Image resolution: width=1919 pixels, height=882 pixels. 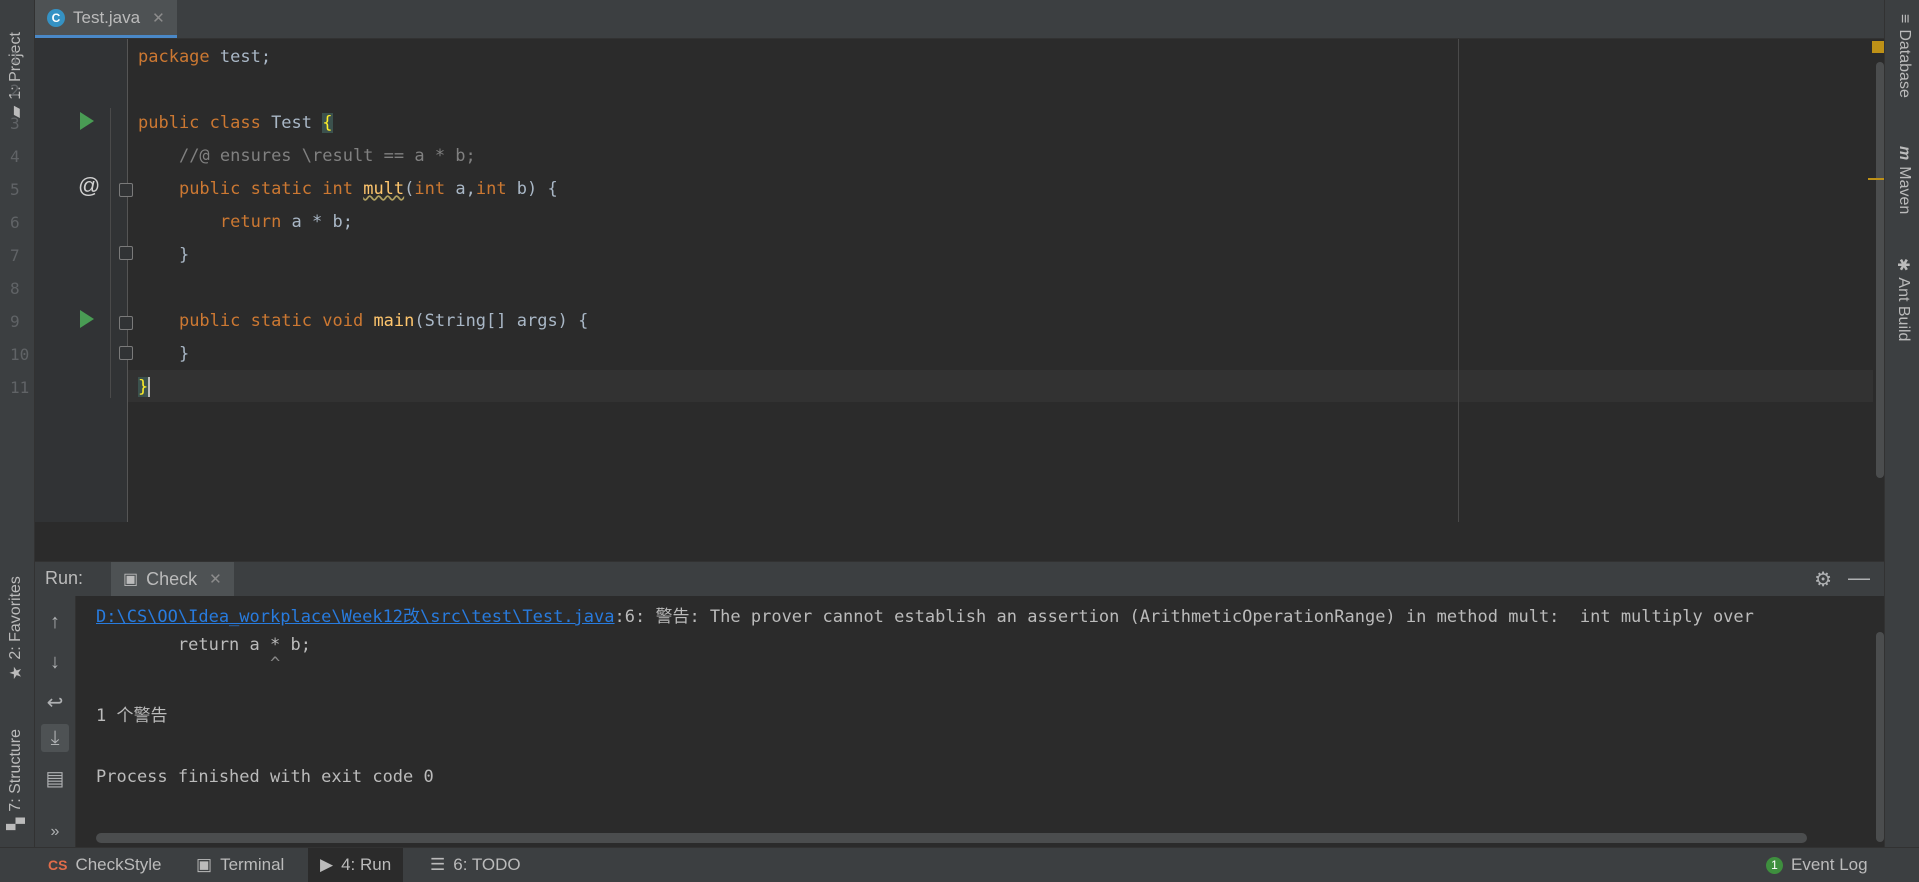 What do you see at coordinates (15, 288) in the screenshot?
I see `line-number: 8` at bounding box center [15, 288].